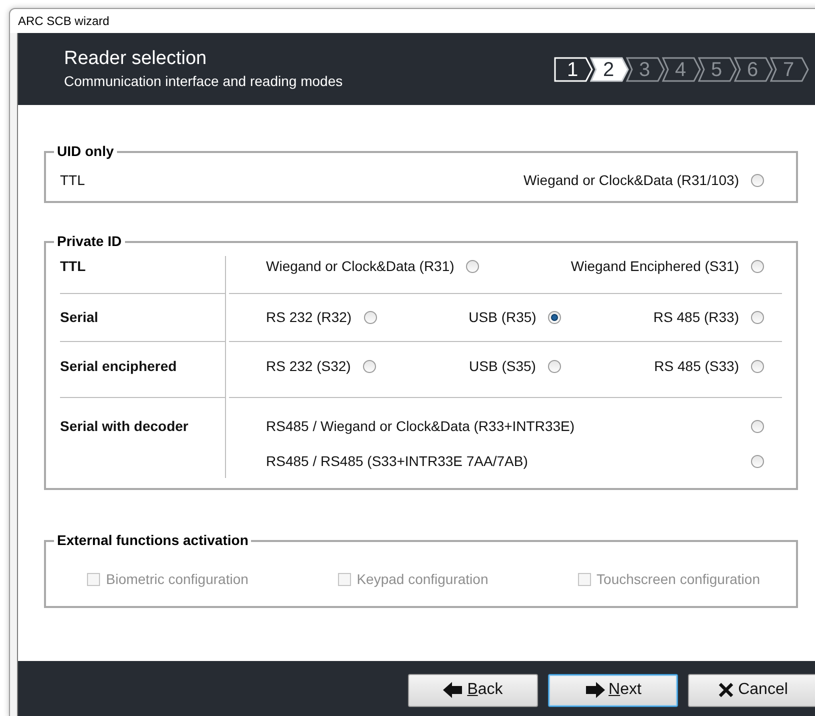 The height and width of the screenshot is (716, 815). What do you see at coordinates (654, 266) in the screenshot?
I see `option-label: Wiegand Enciphered (S31)` at bounding box center [654, 266].